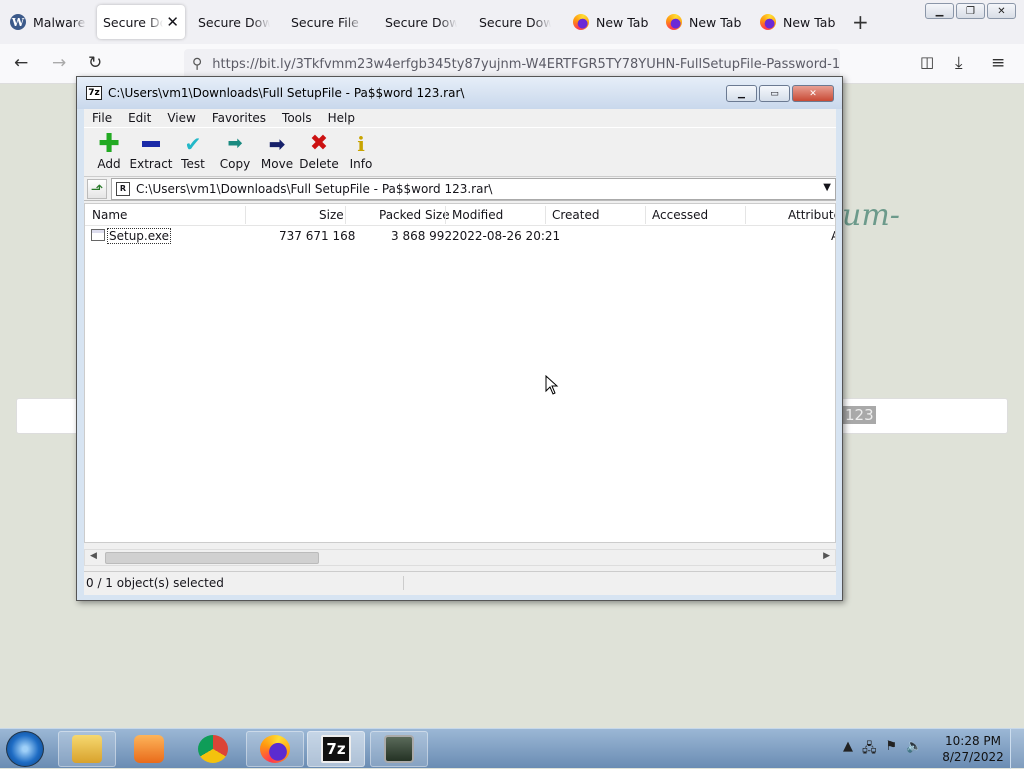 This screenshot has height=769, width=1024. What do you see at coordinates (139, 118) in the screenshot?
I see `menu-edit: Edit` at bounding box center [139, 118].